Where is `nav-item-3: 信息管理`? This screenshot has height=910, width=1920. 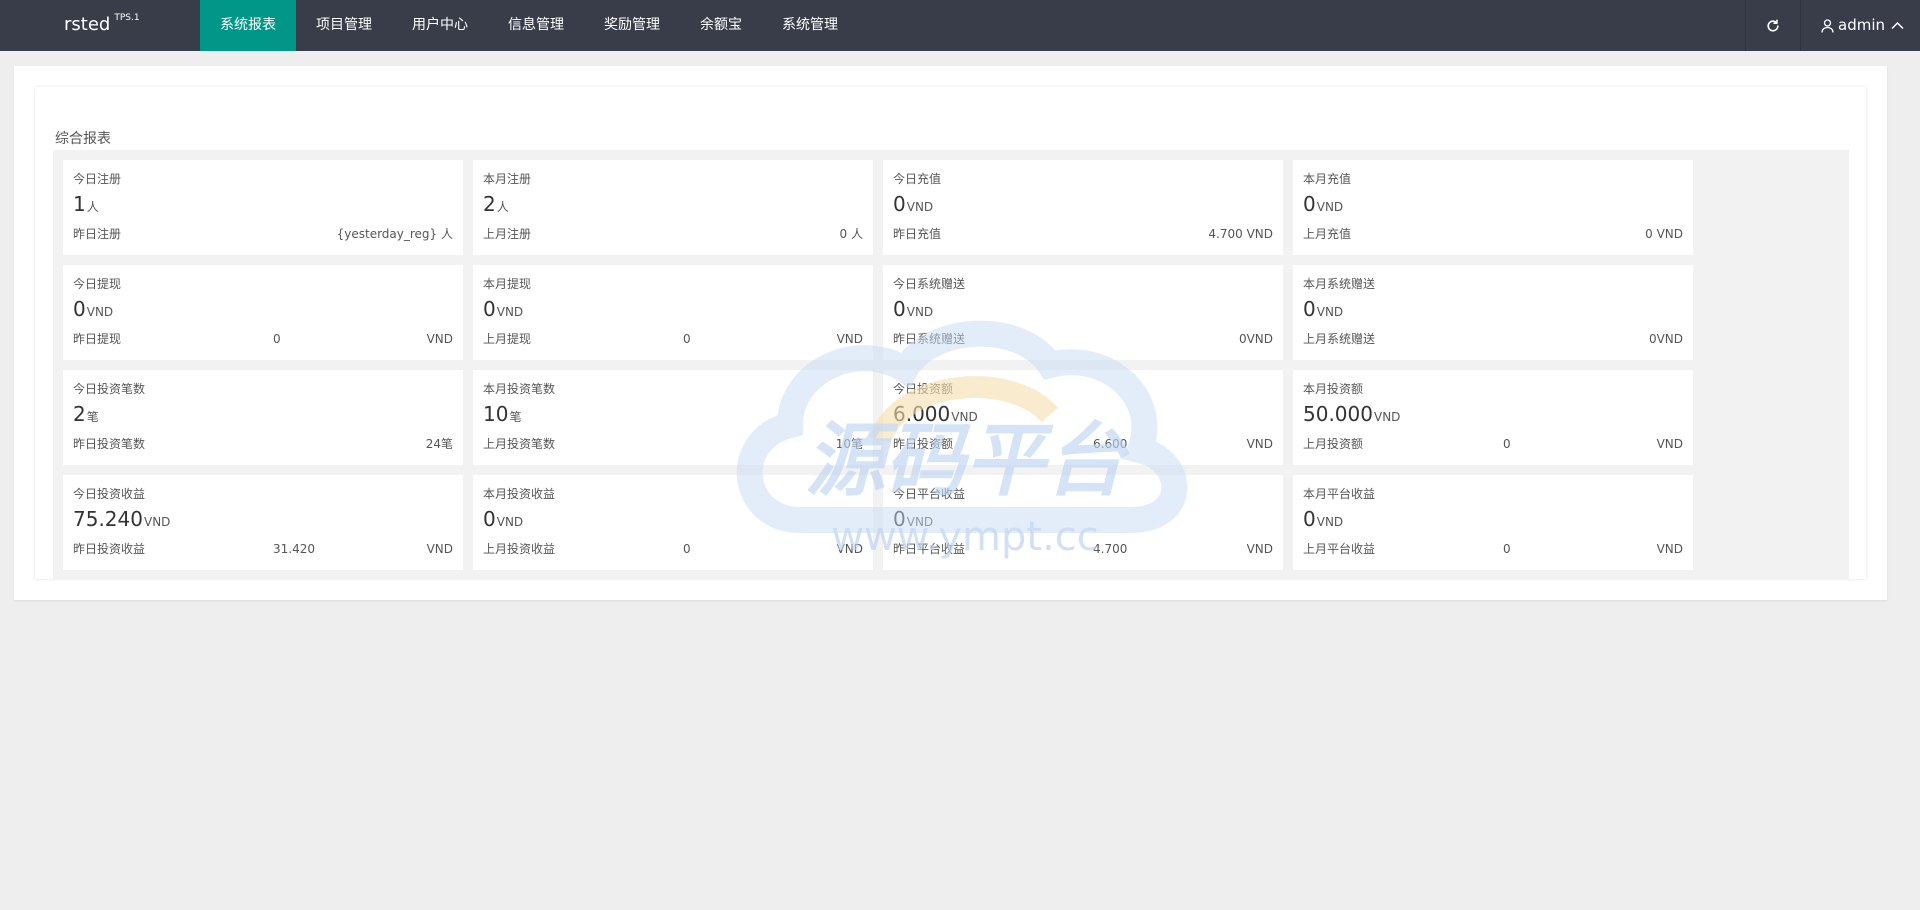 nav-item-3: 信息管理 is located at coordinates (536, 25).